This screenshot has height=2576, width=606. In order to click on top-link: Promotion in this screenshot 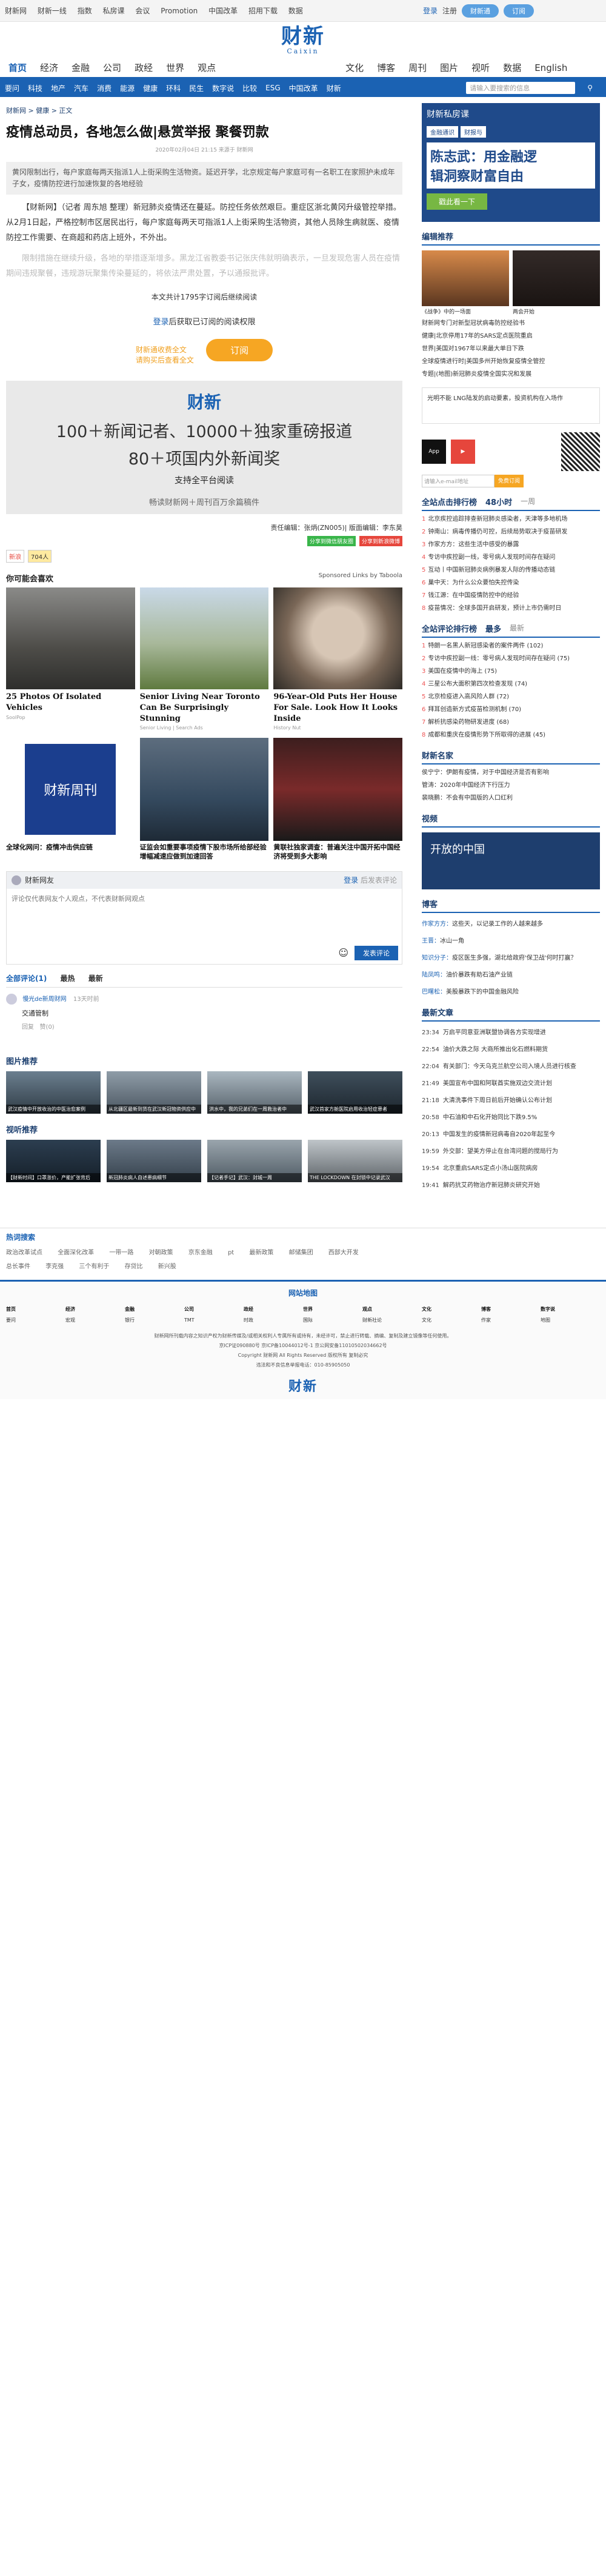, I will do `click(179, 11)`.